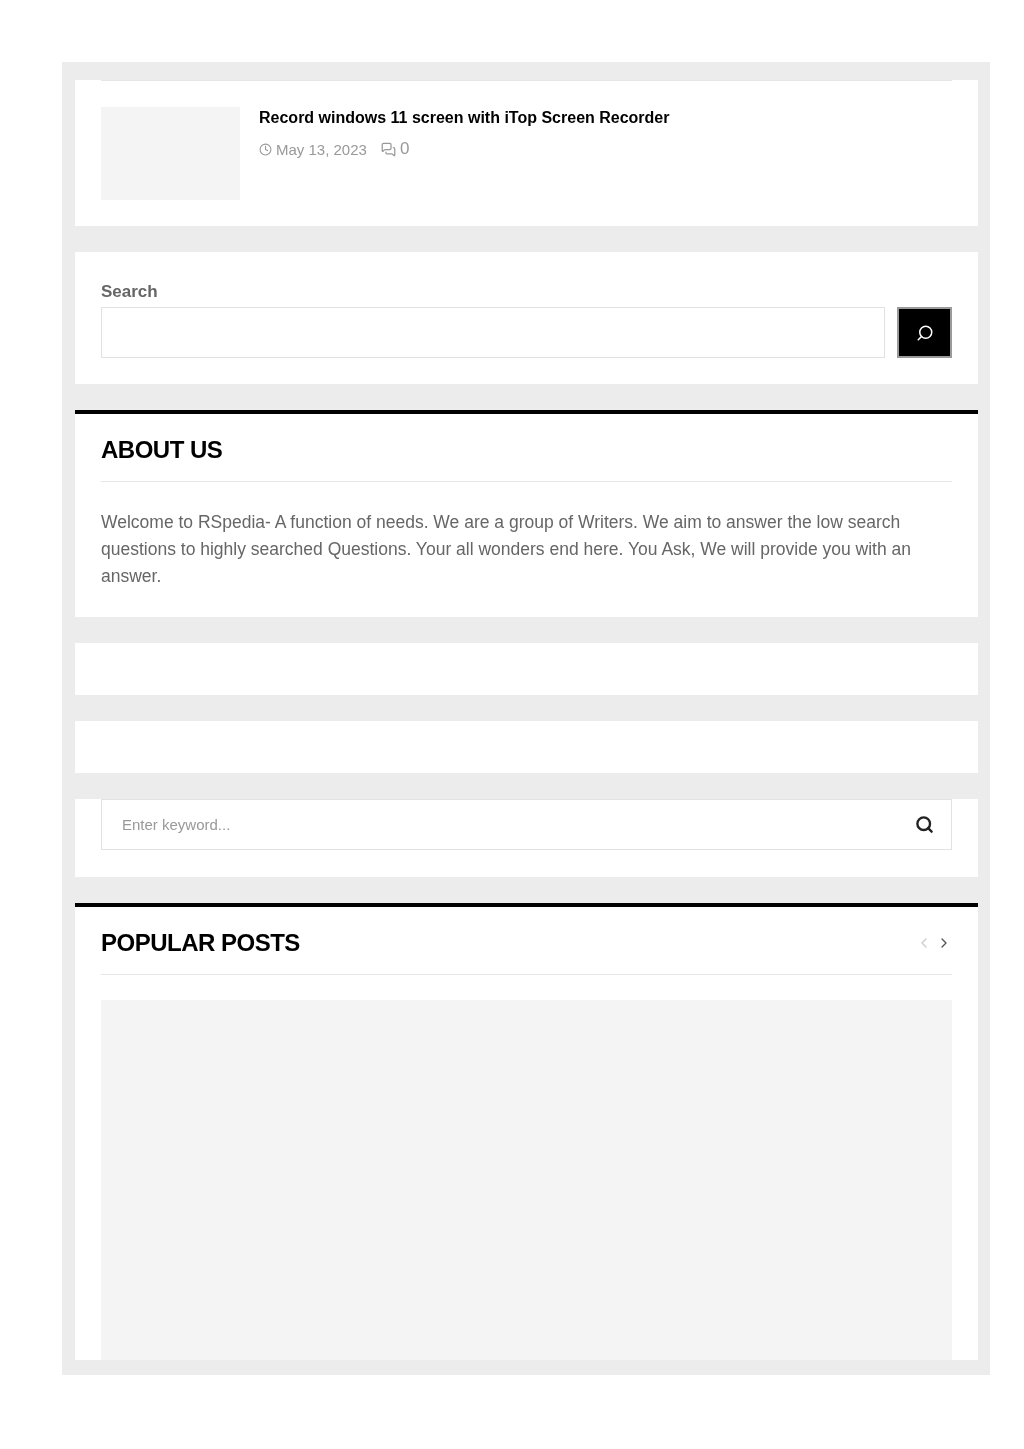  I want to click on section-heading: POPULAR POSTS, so click(200, 942).